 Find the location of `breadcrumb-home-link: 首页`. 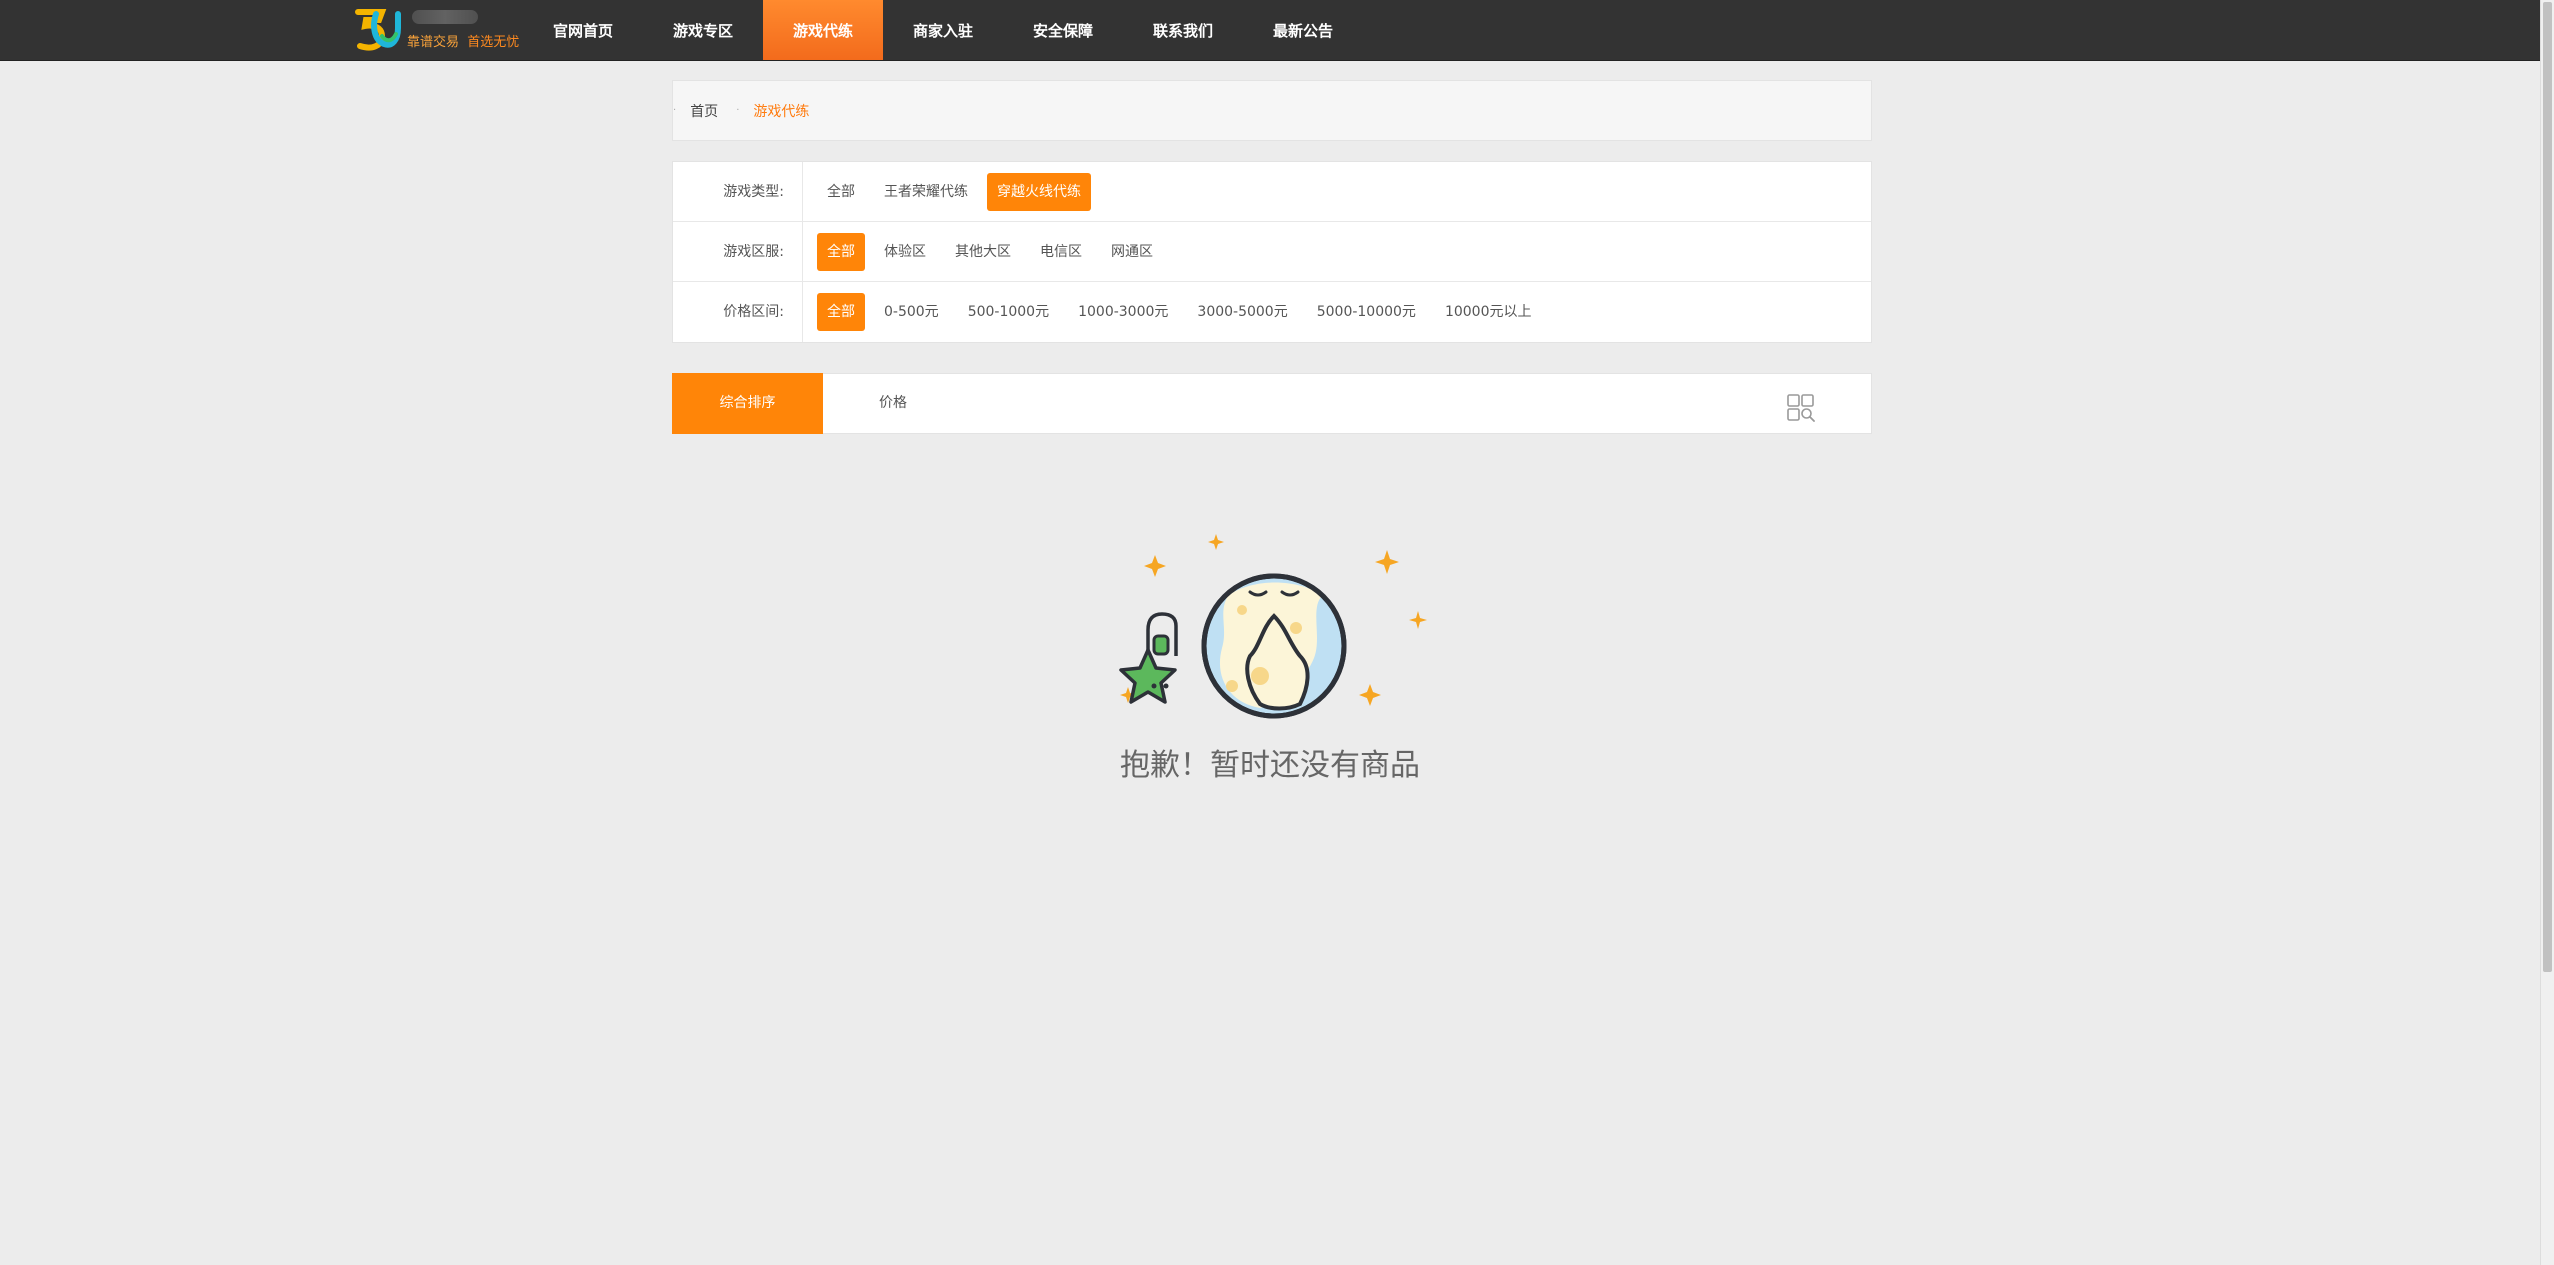

breadcrumb-home-link: 首页 is located at coordinates (704, 111).